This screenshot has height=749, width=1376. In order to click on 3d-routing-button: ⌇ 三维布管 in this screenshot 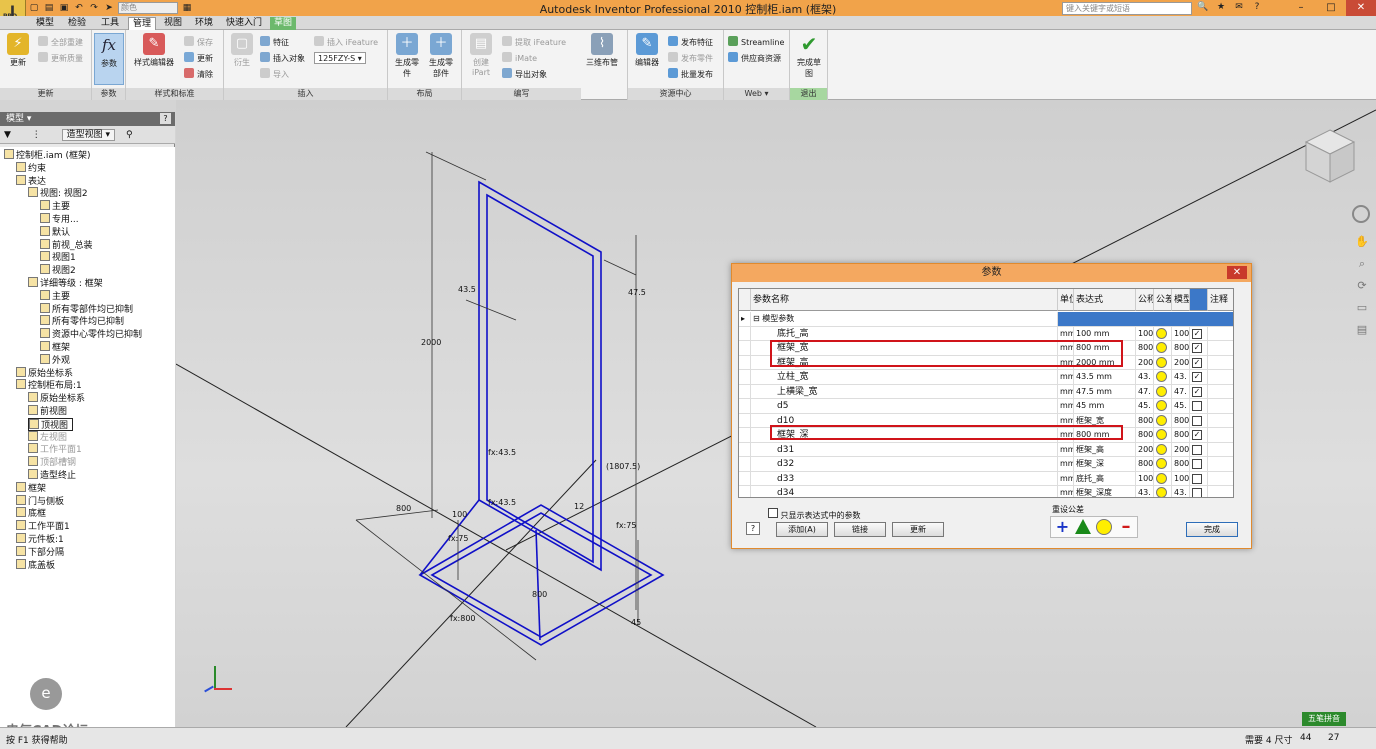, I will do `click(602, 50)`.